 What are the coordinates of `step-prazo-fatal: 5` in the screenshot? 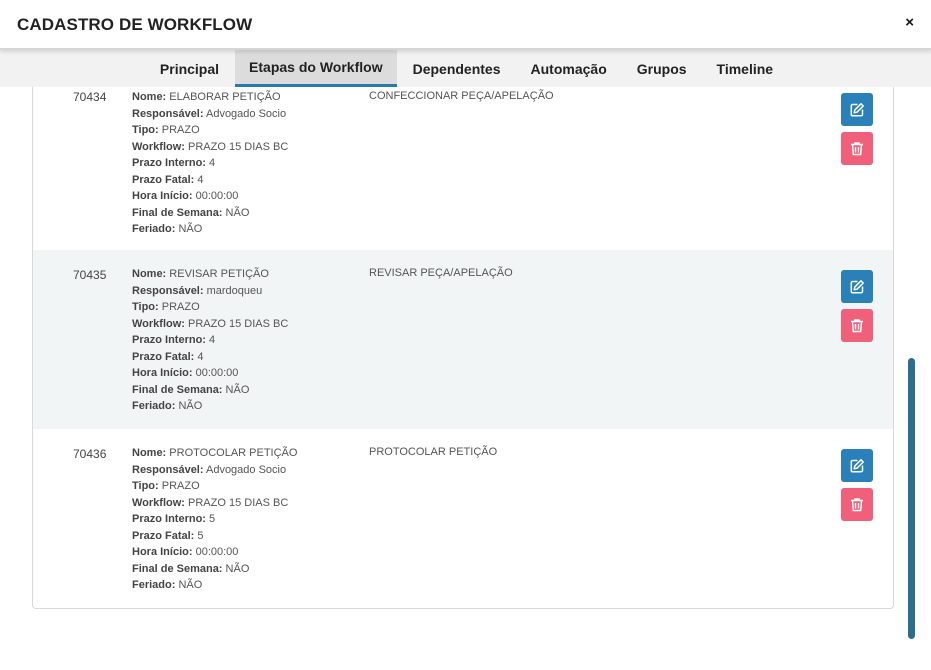 It's located at (200, 535).